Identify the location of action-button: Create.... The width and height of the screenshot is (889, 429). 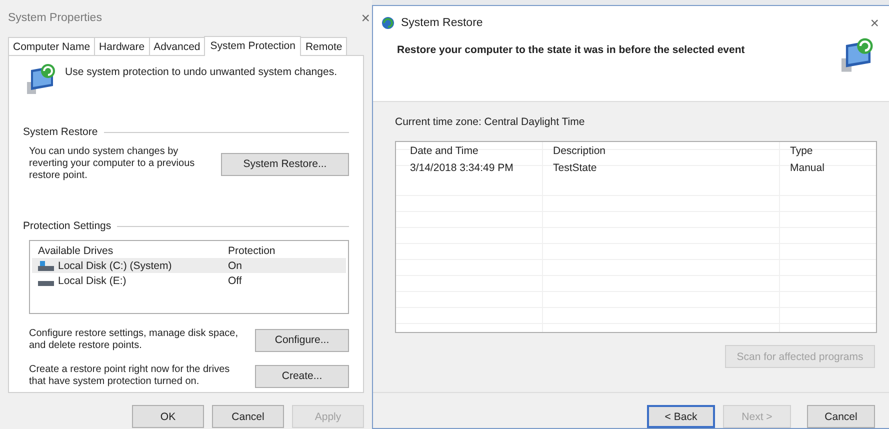
(302, 376).